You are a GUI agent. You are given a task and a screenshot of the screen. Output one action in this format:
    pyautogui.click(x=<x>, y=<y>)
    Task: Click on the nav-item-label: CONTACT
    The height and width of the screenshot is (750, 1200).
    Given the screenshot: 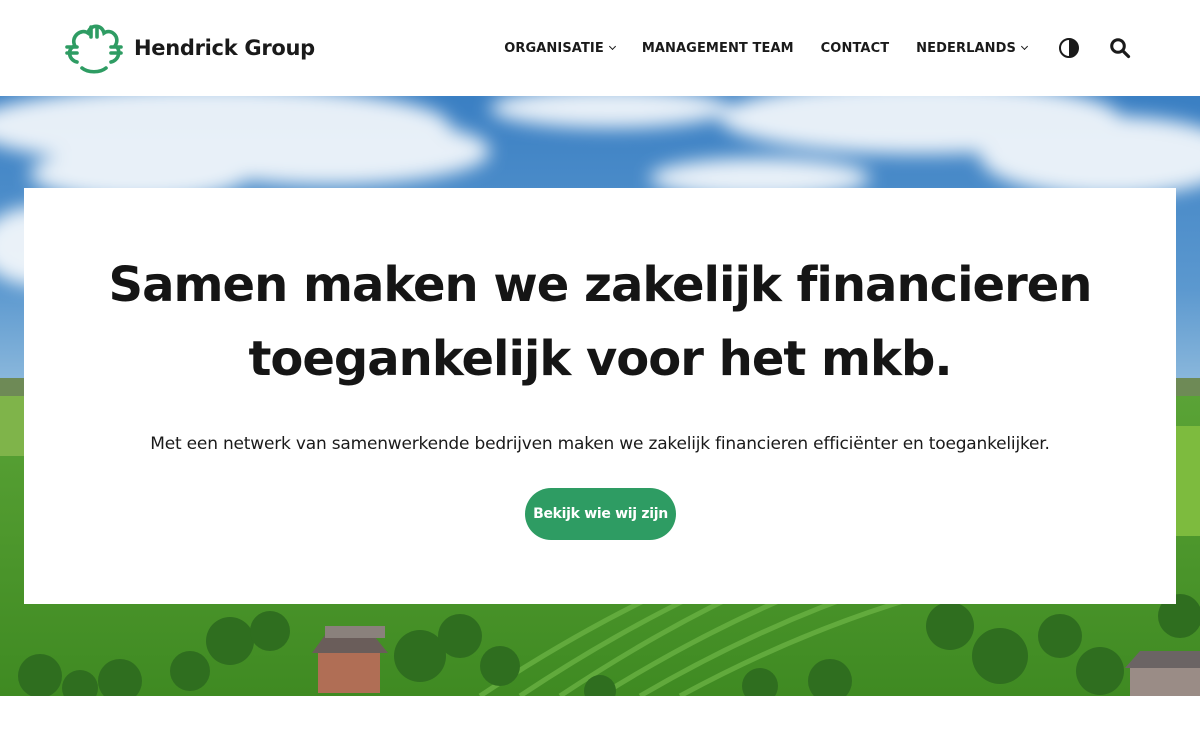 What is the action you would take?
    pyautogui.click(x=855, y=48)
    